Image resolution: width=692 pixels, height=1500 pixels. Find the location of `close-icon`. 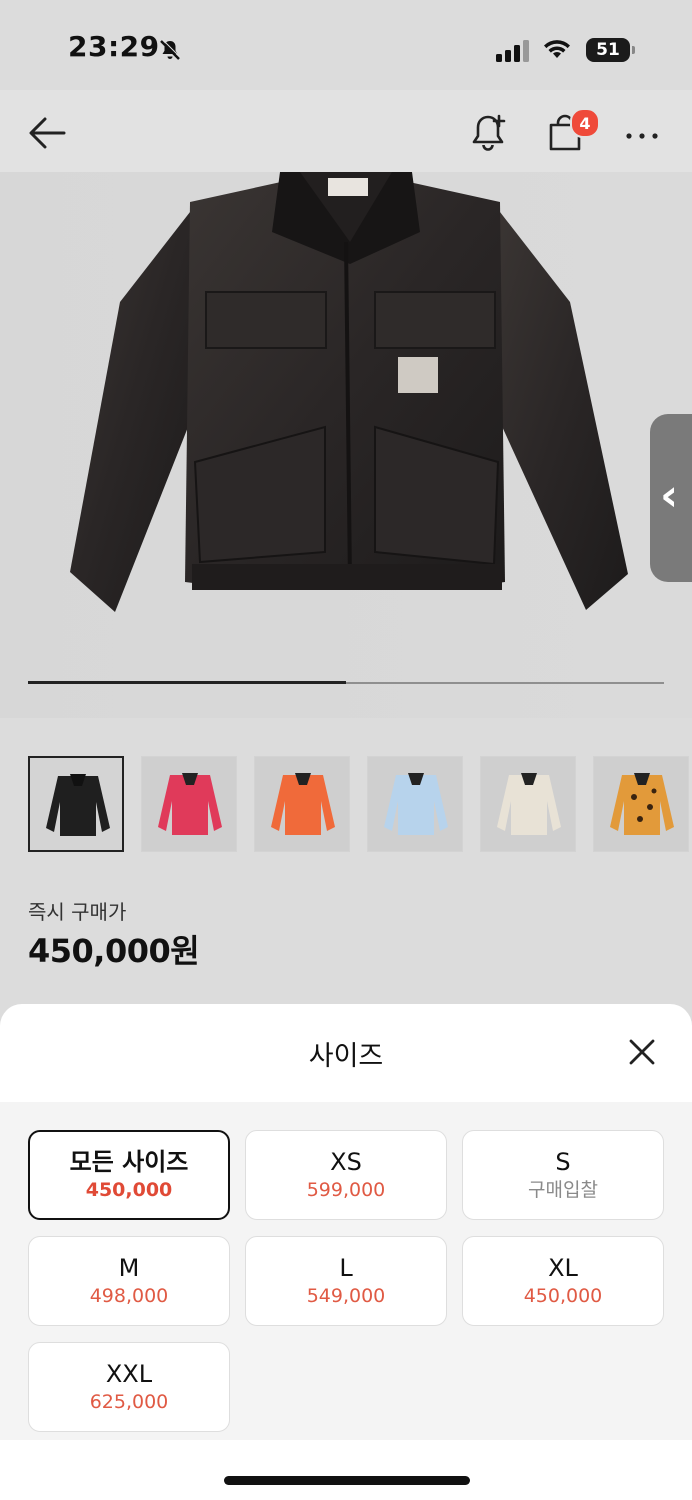

close-icon is located at coordinates (642, 1054).